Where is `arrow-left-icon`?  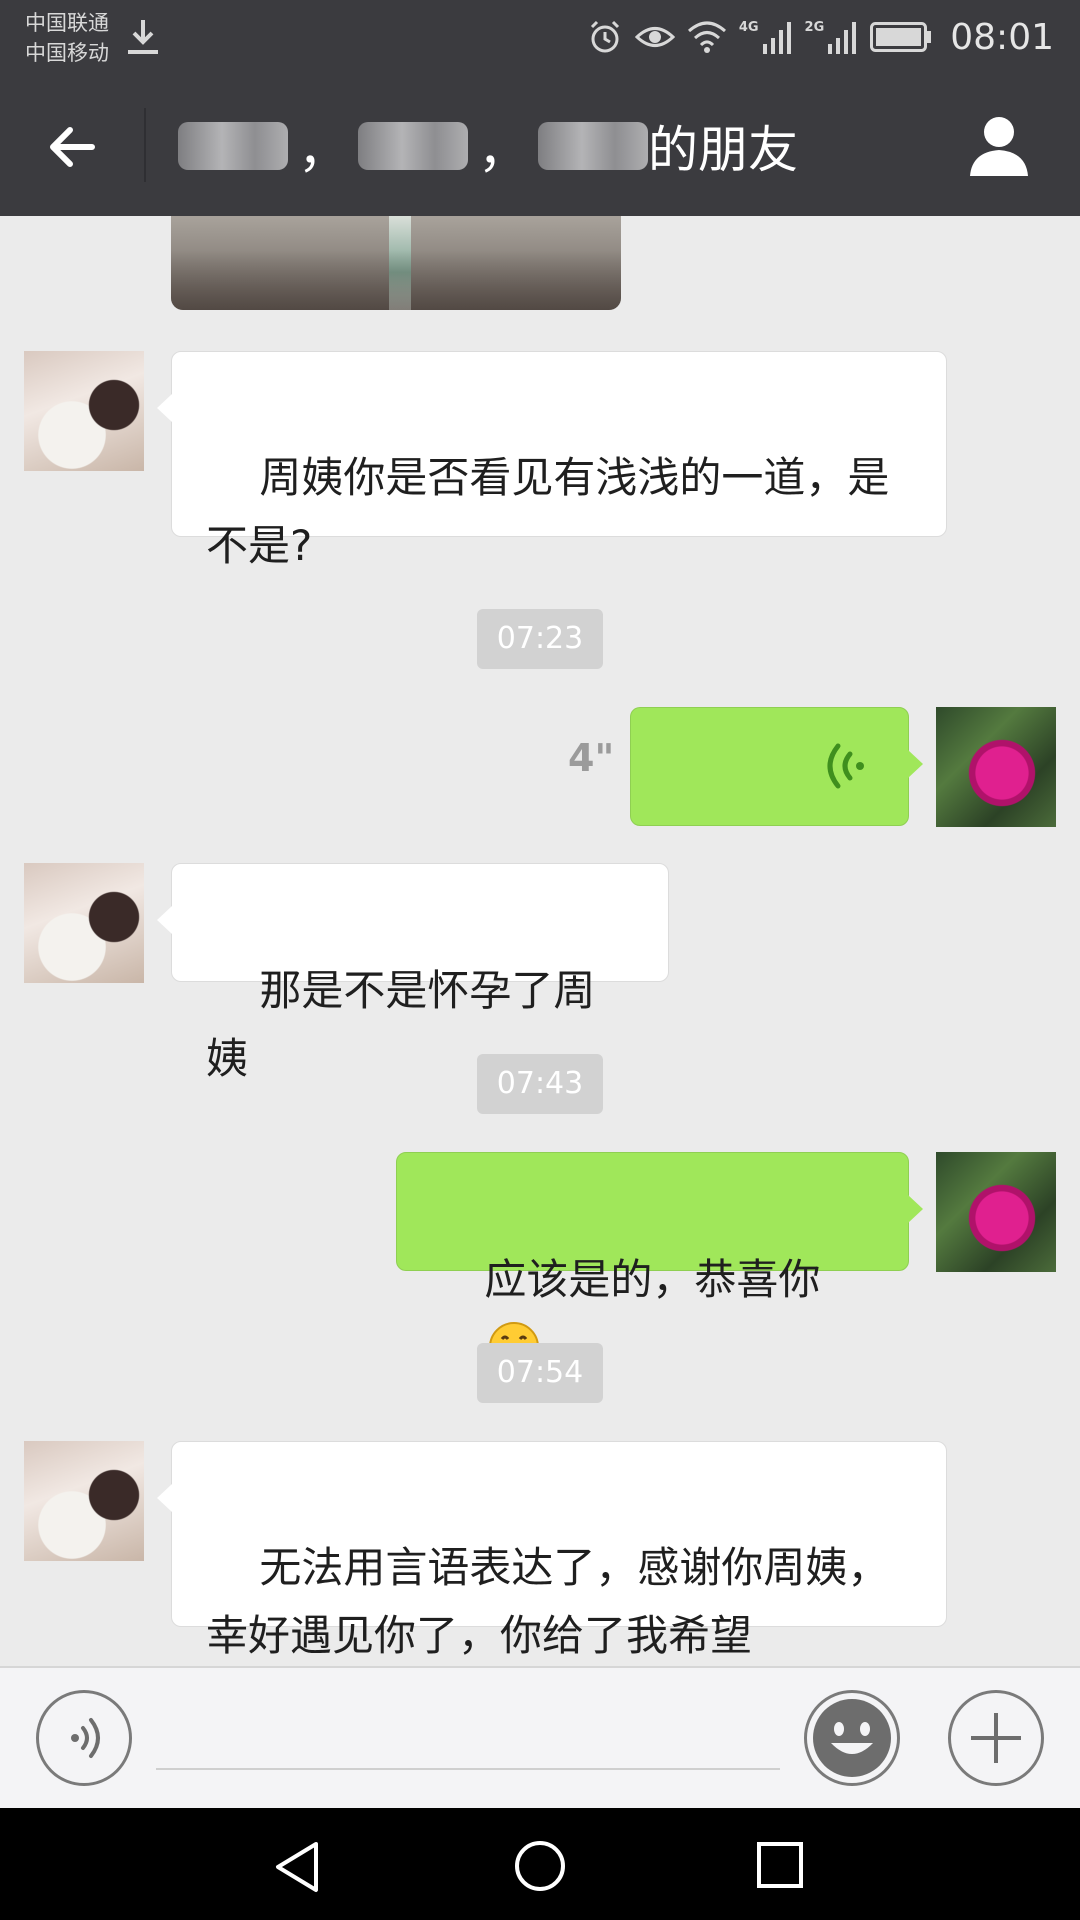
arrow-left-icon is located at coordinates (73, 147).